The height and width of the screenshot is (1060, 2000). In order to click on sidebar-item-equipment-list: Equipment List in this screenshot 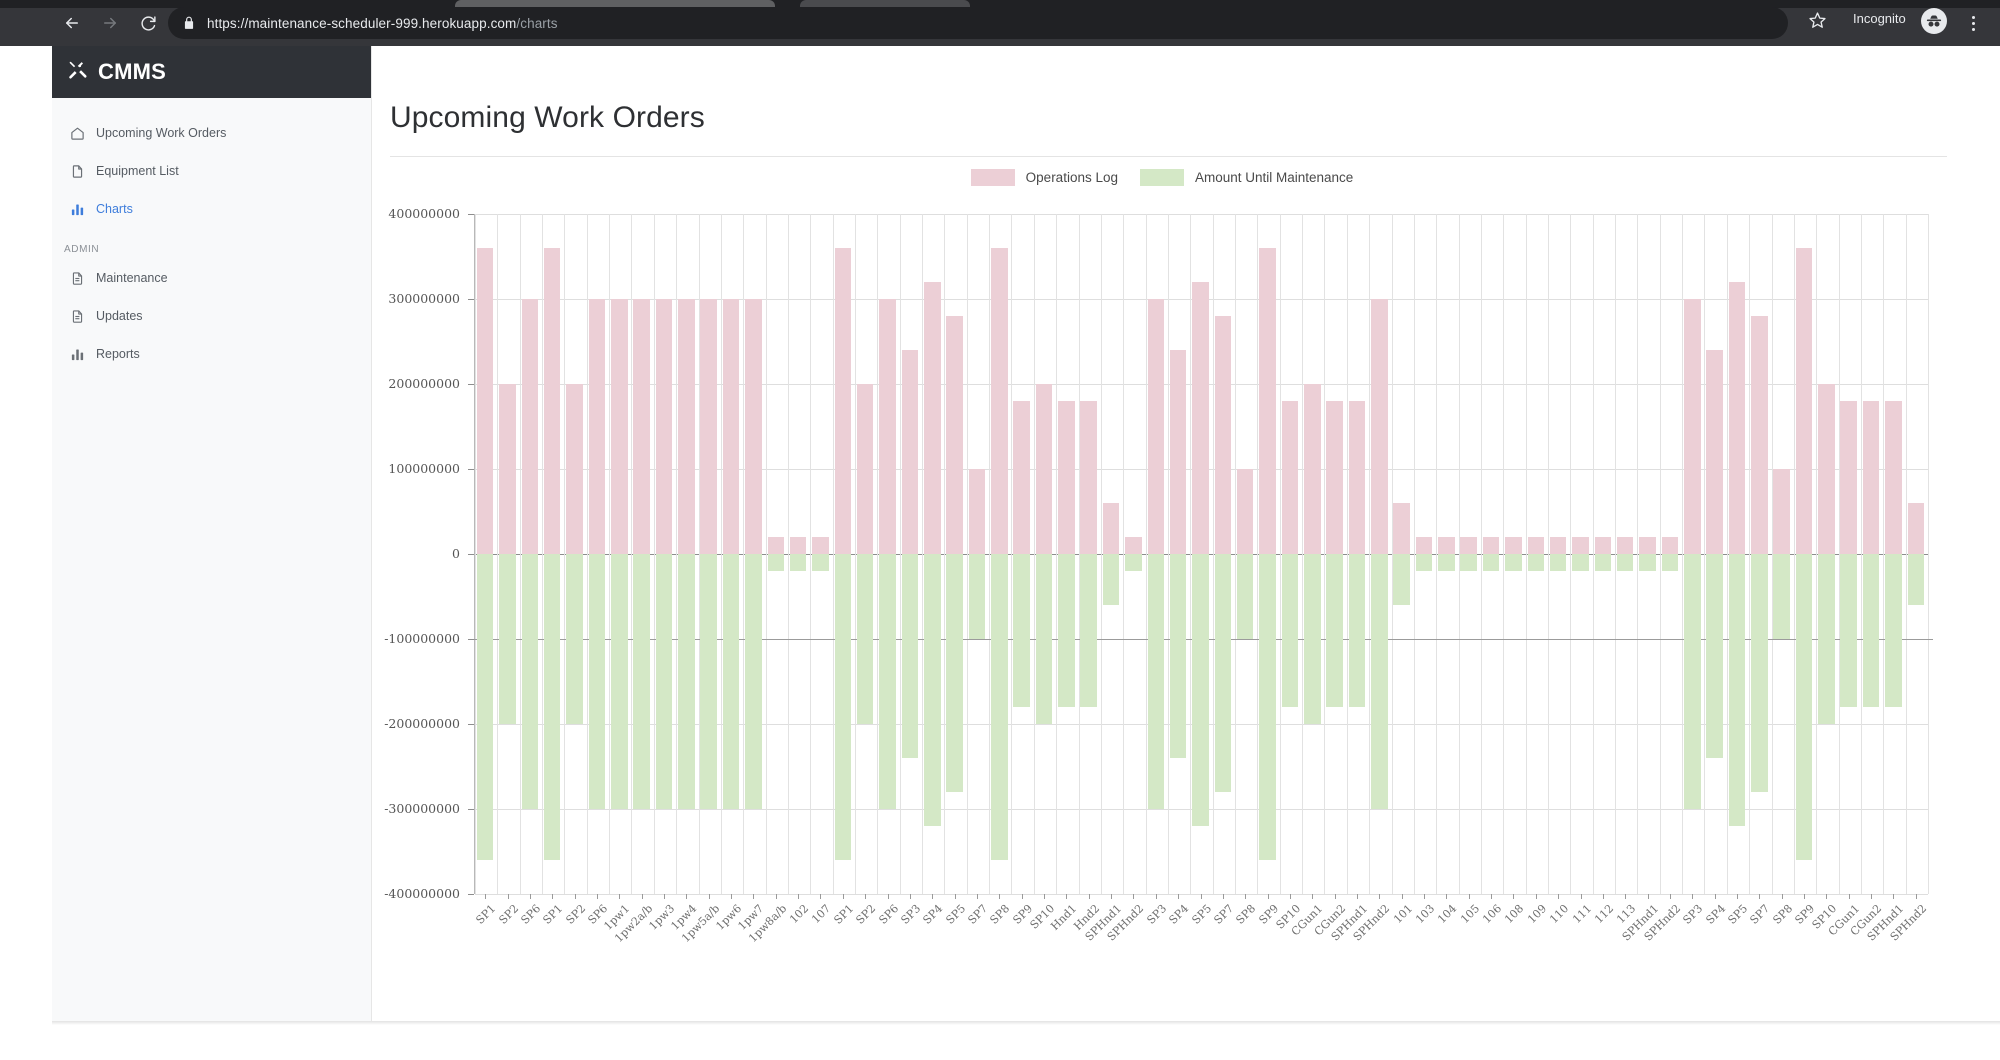, I will do `click(211, 171)`.